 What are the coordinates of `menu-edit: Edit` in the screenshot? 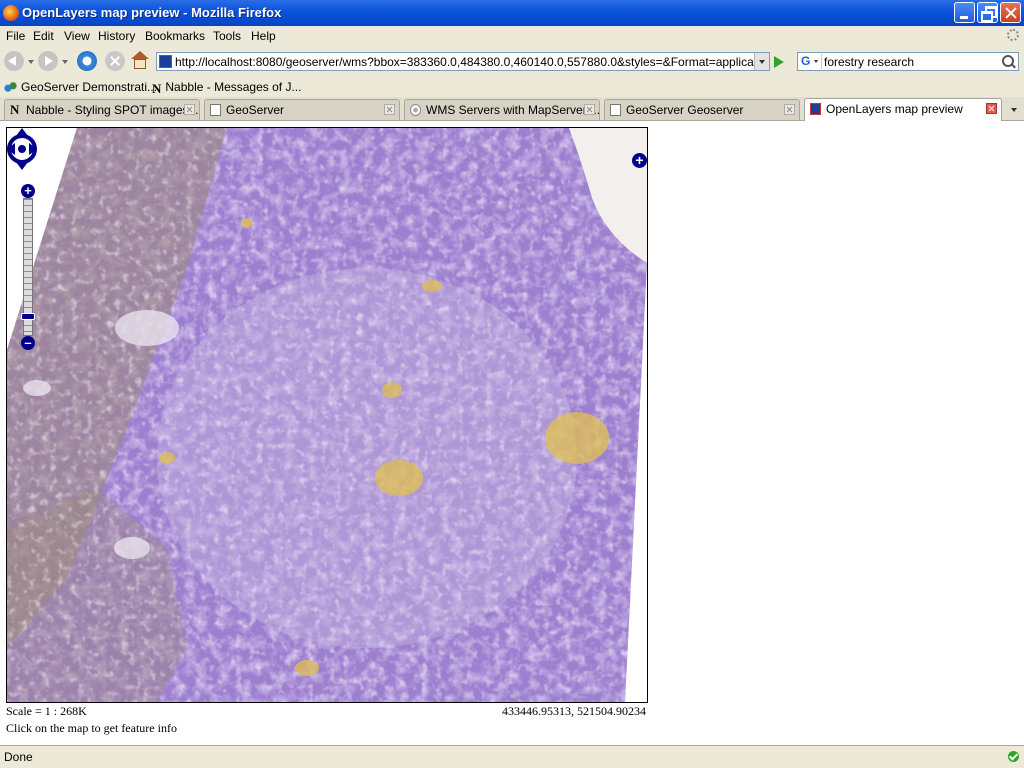 It's located at (43, 36).